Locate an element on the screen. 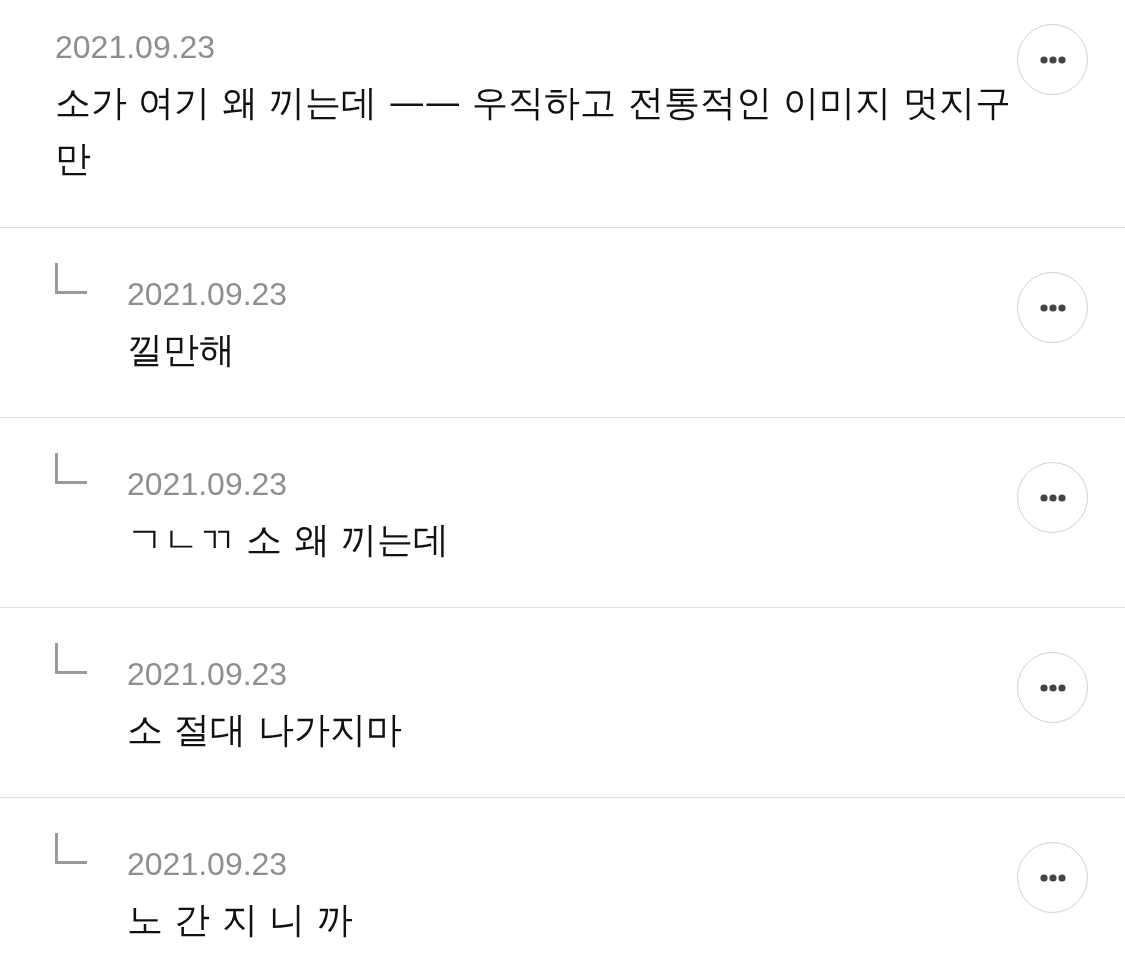  comment-text: ㄱㄴㄲ 소 왜 끼는데 is located at coordinates (289, 540).